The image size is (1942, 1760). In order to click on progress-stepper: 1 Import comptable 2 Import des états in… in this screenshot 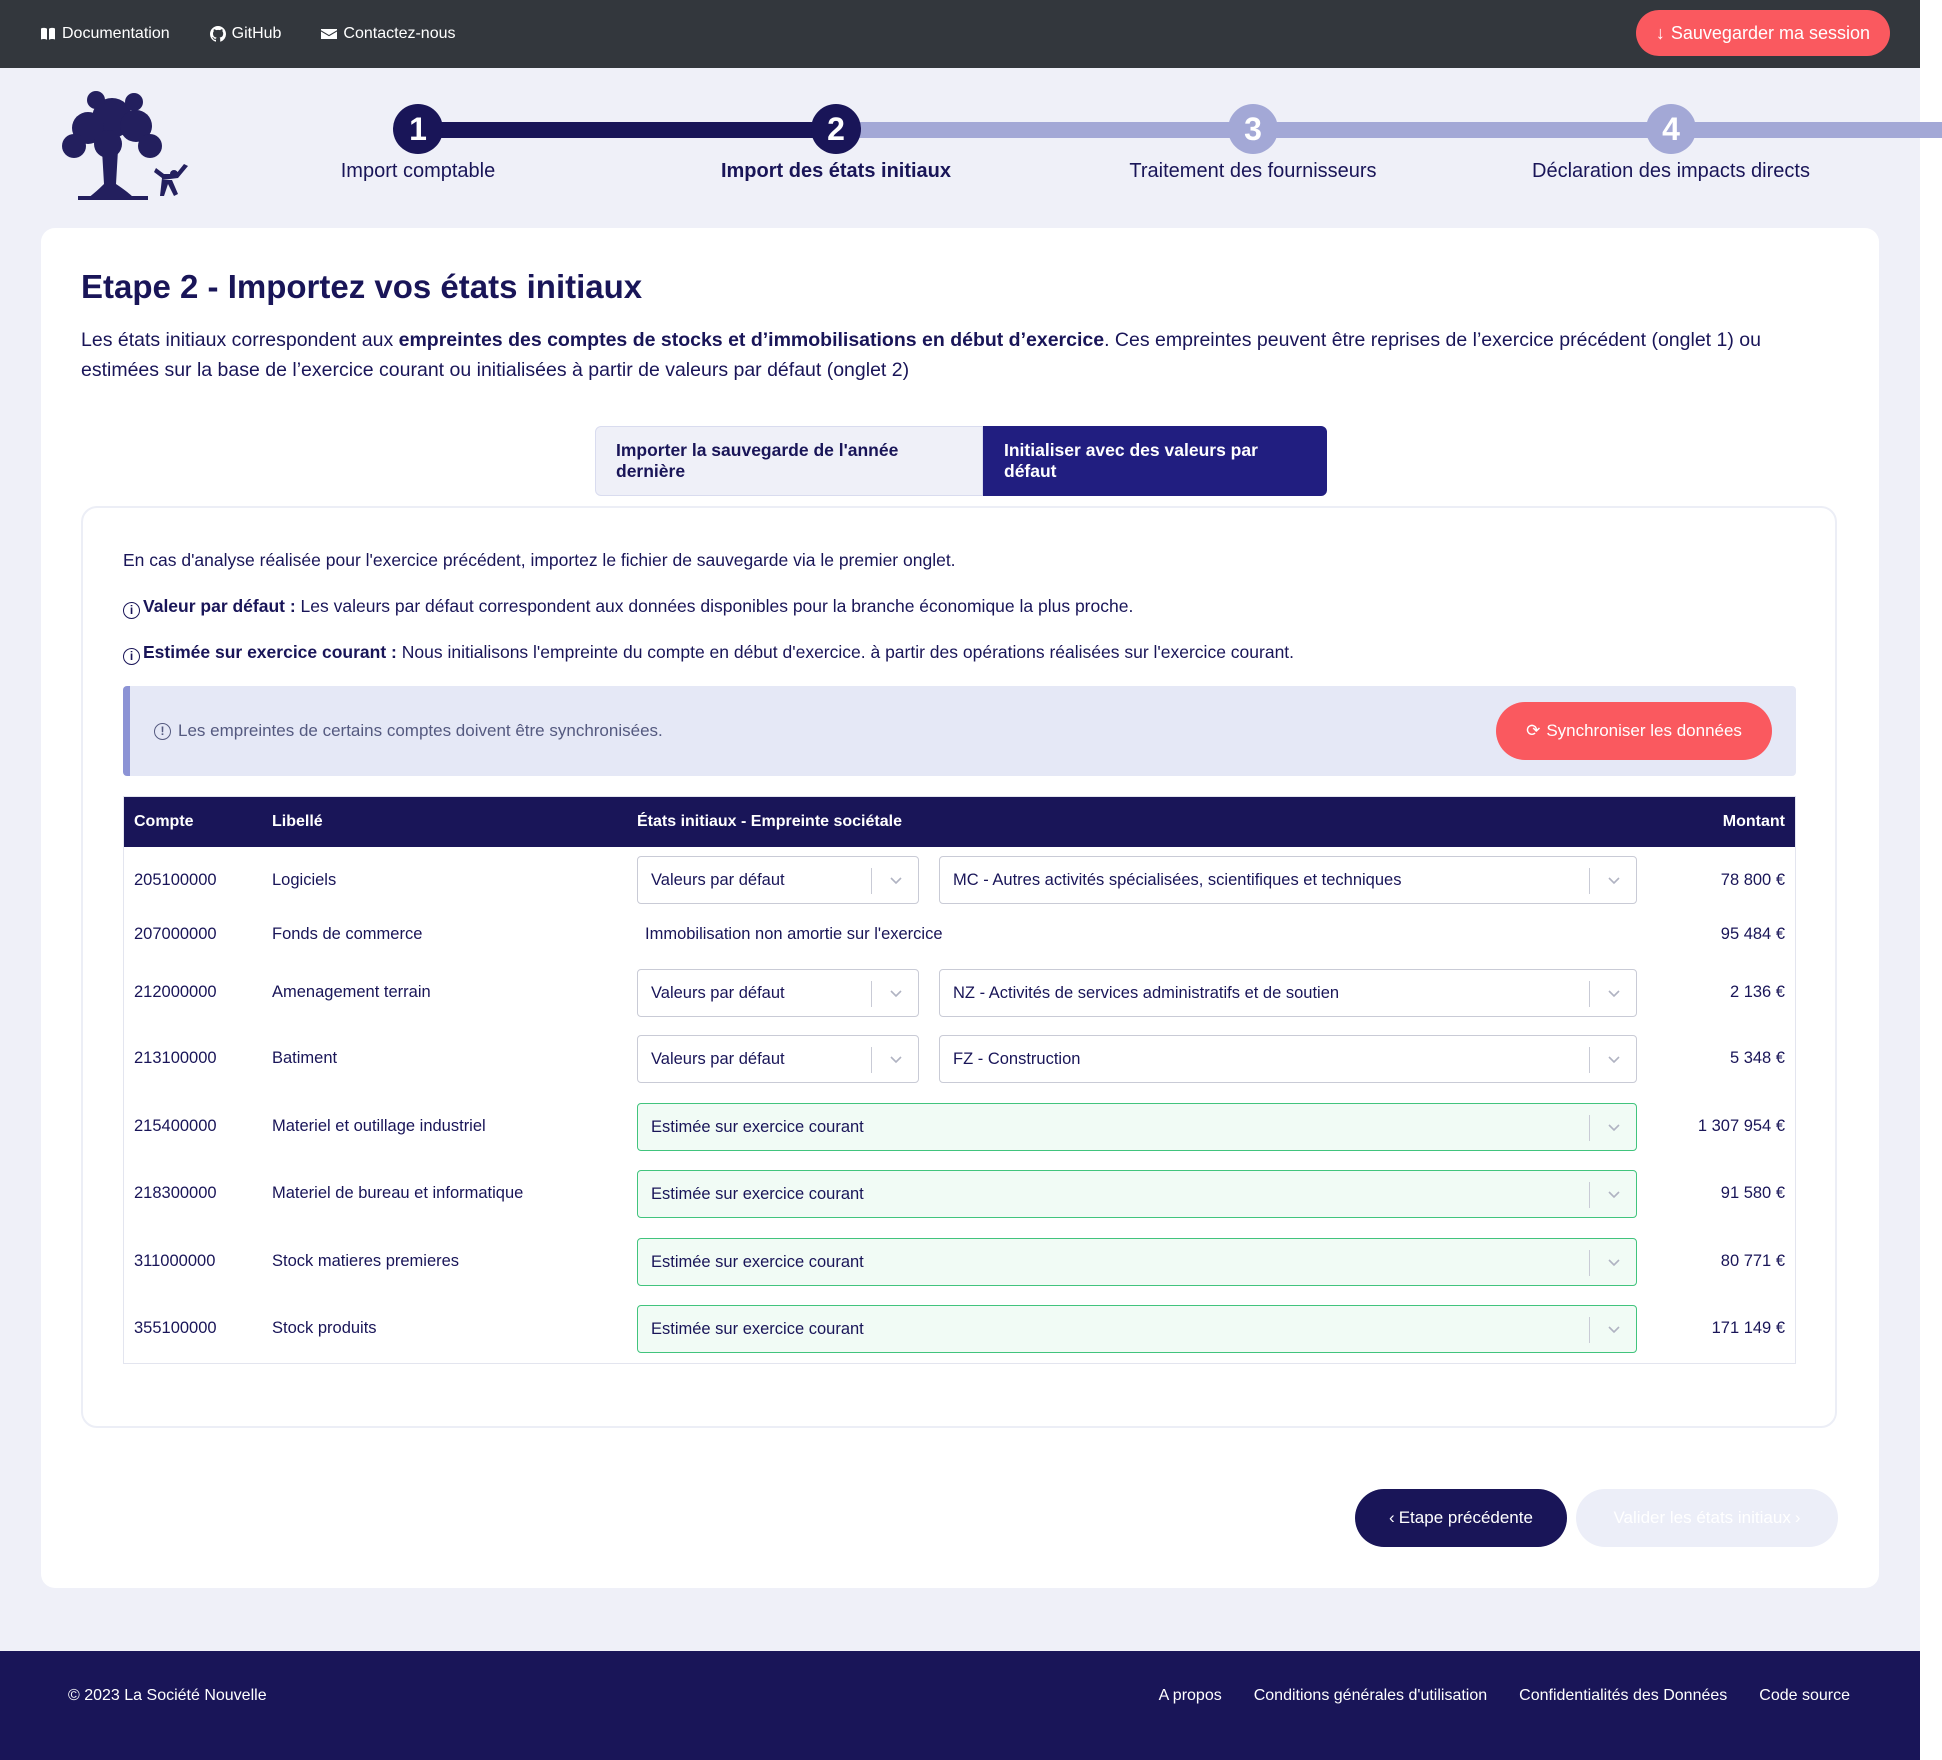, I will do `click(971, 149)`.